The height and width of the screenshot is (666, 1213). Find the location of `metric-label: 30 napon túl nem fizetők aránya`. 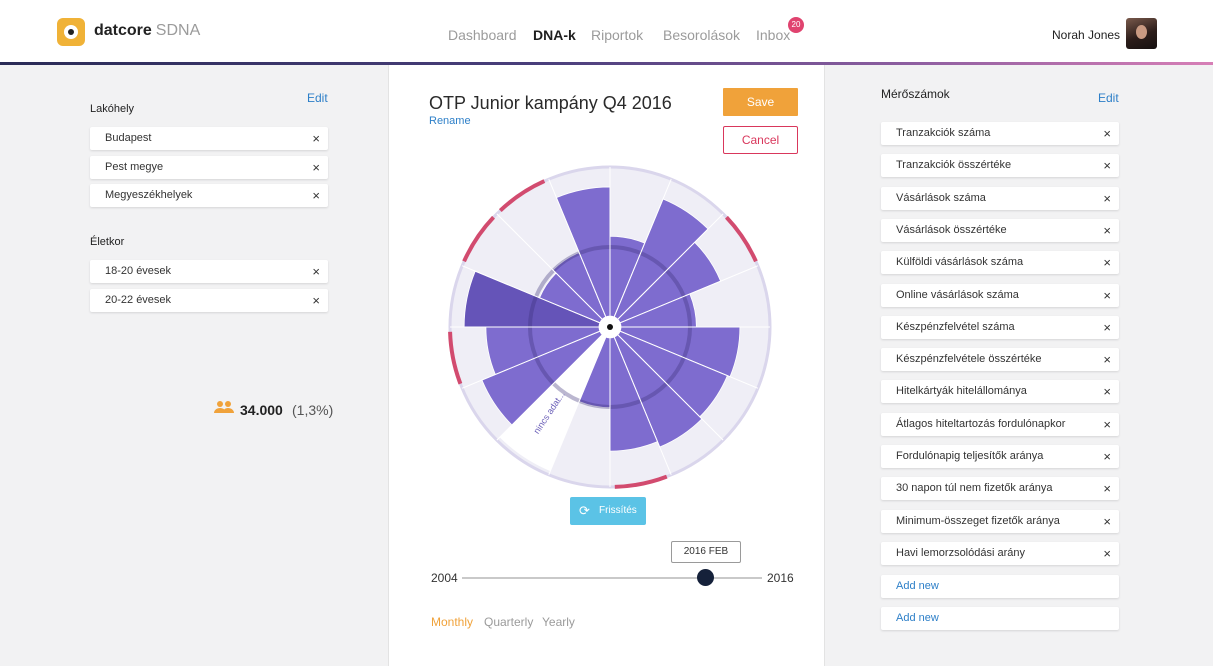

metric-label: 30 napon túl nem fizetők aránya is located at coordinates (974, 488).